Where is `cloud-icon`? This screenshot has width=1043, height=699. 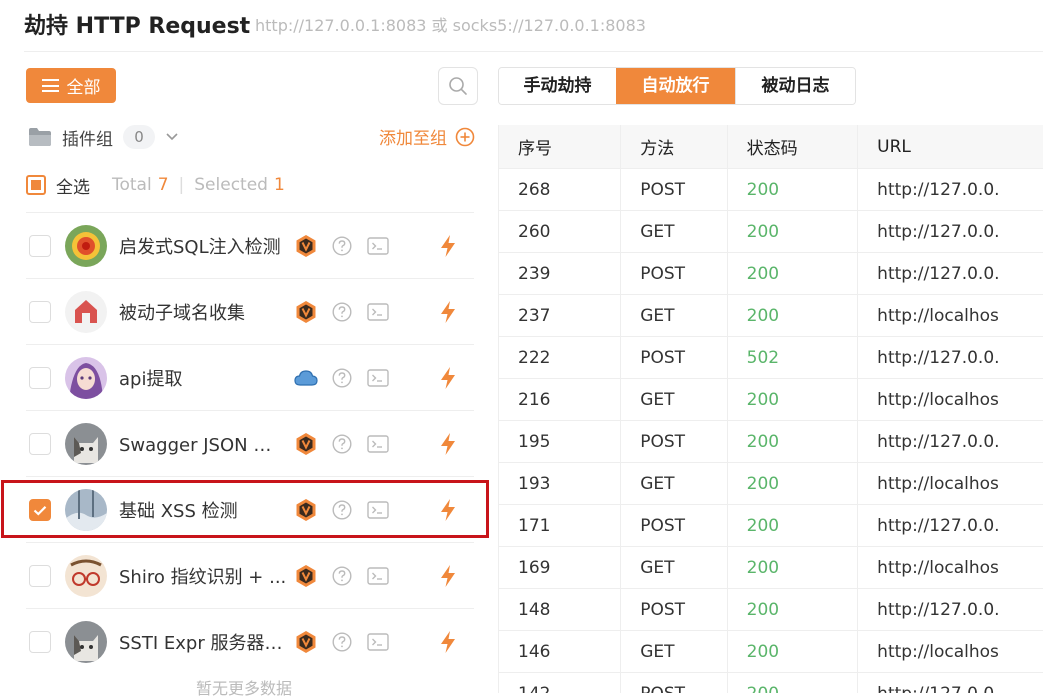
cloud-icon is located at coordinates (306, 378).